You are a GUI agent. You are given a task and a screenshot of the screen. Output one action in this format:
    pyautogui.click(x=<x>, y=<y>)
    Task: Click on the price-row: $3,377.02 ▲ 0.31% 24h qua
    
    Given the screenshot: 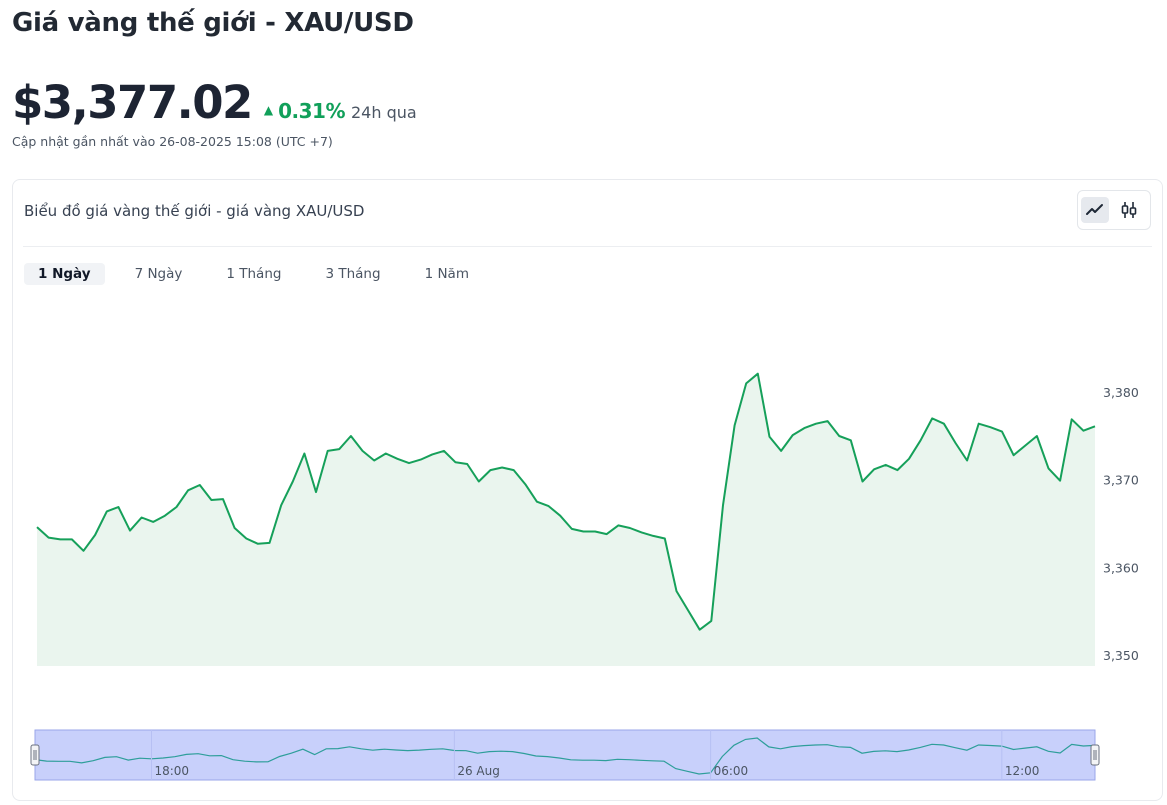 What is the action you would take?
    pyautogui.click(x=214, y=102)
    